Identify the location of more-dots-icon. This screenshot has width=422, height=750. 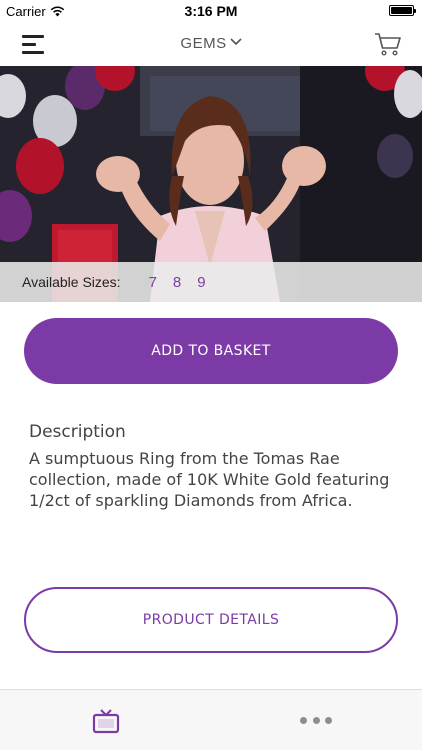
(316, 721).